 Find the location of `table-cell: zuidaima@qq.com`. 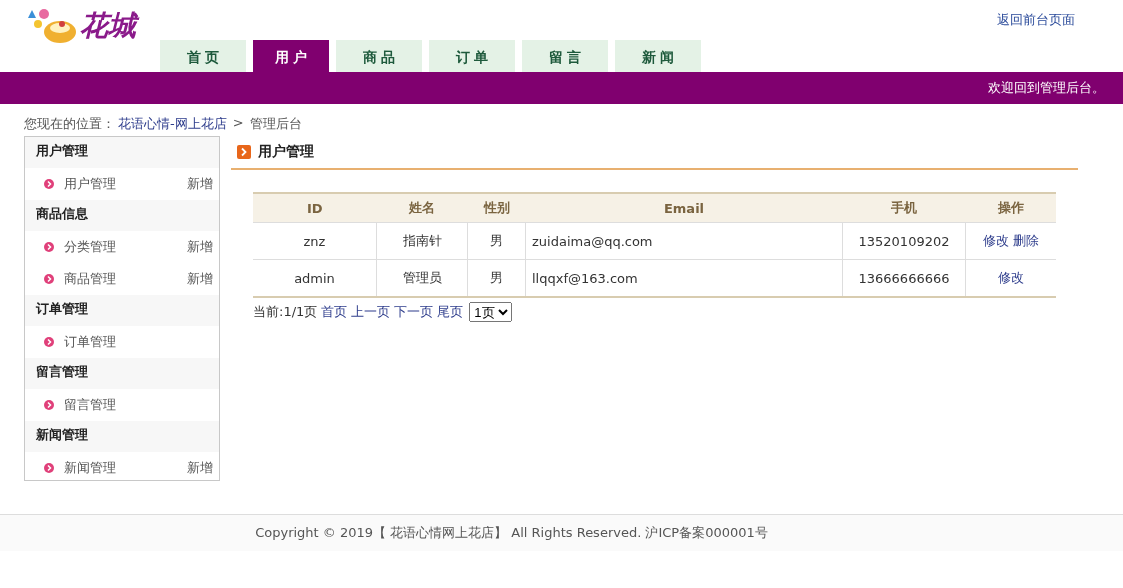

table-cell: zuidaima@qq.com is located at coordinates (684, 241).